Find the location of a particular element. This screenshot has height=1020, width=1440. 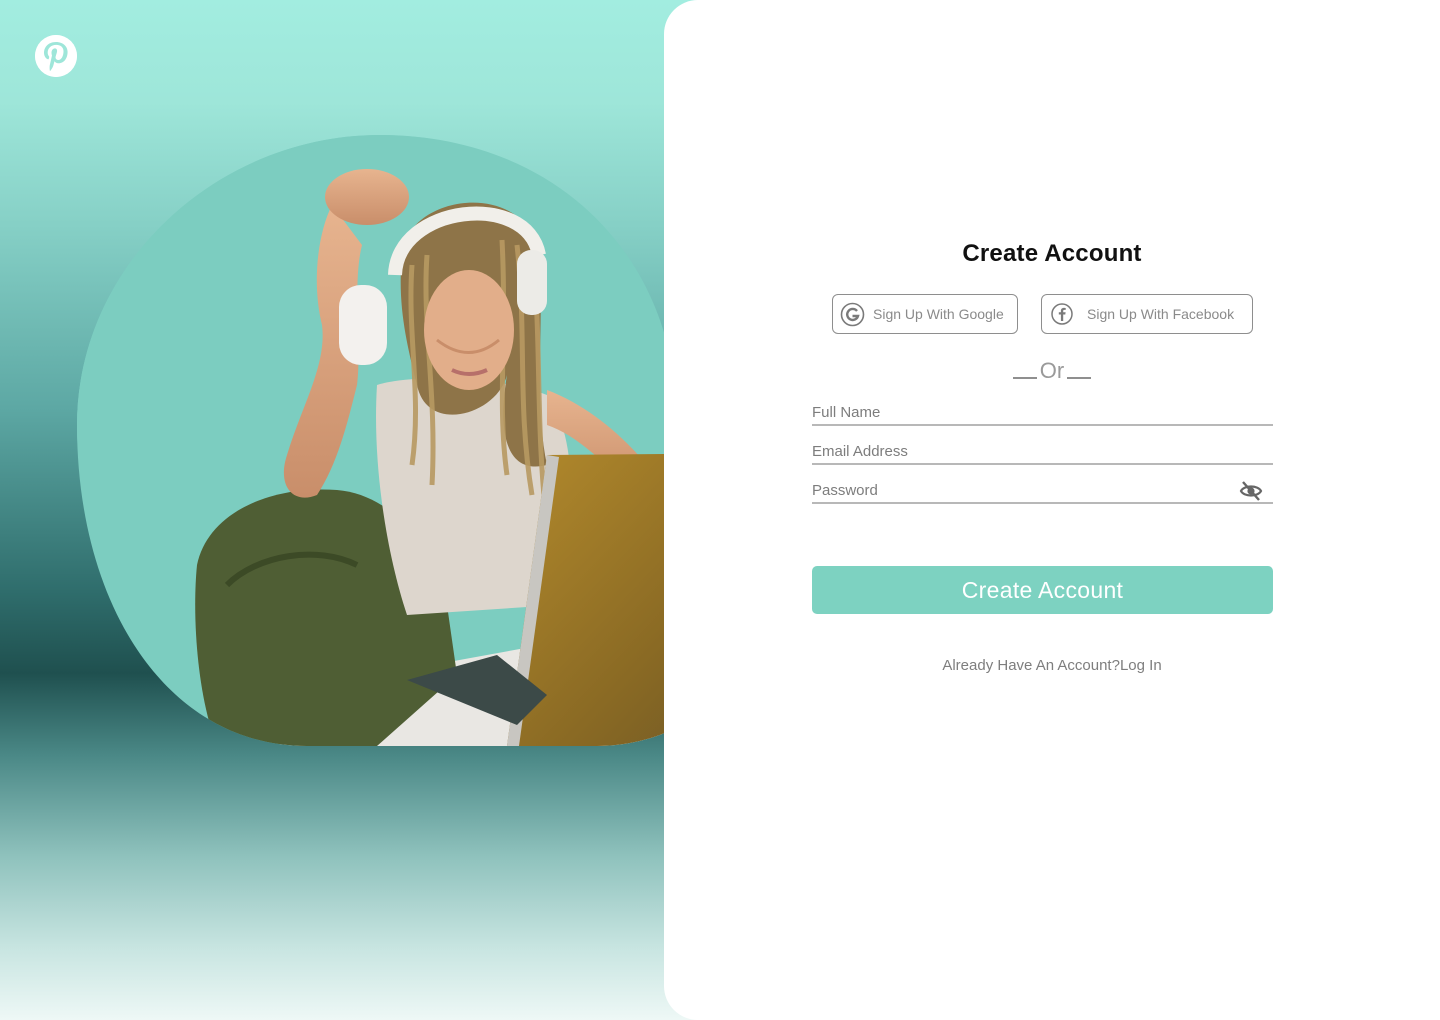

google-signup-button: Sign Up With Google is located at coordinates (925, 314).